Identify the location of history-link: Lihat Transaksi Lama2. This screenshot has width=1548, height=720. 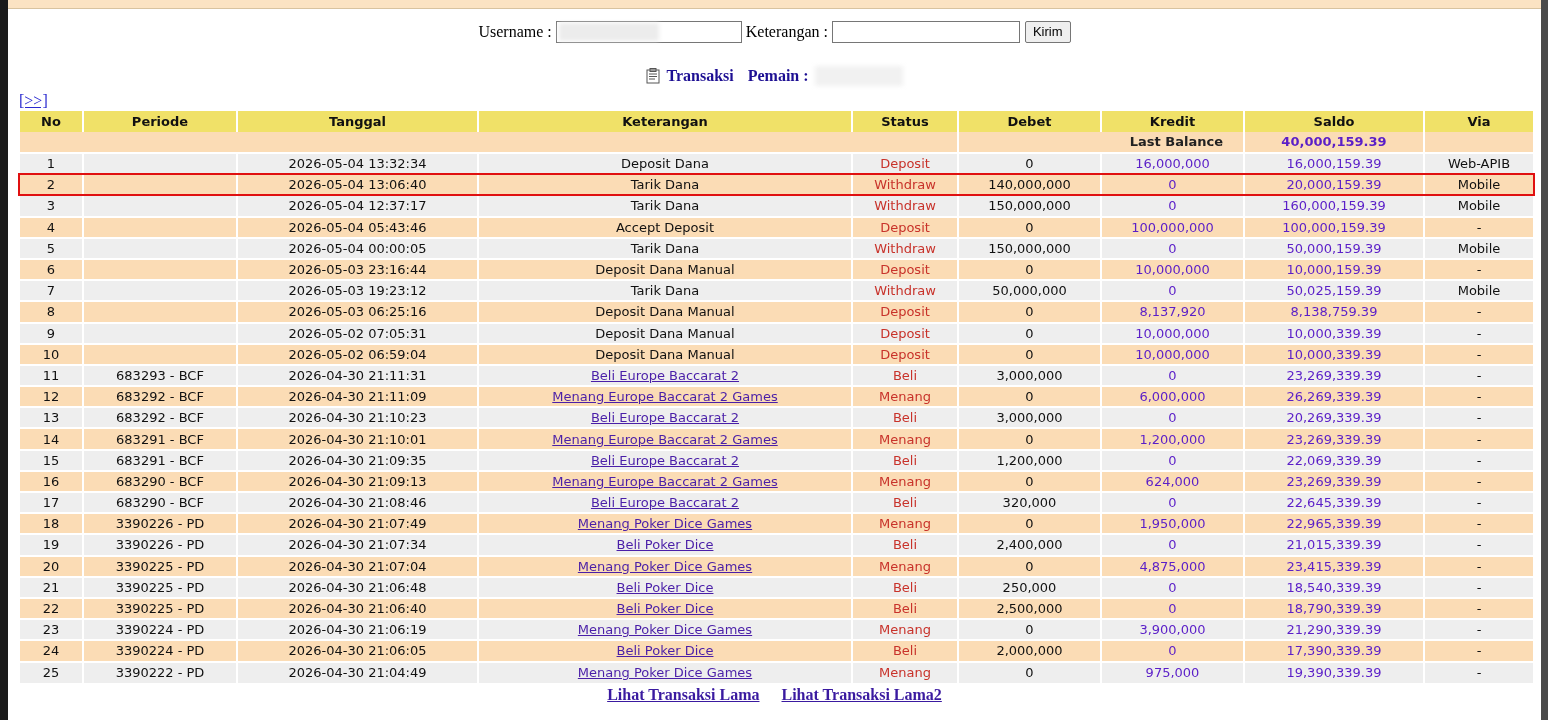
(861, 694).